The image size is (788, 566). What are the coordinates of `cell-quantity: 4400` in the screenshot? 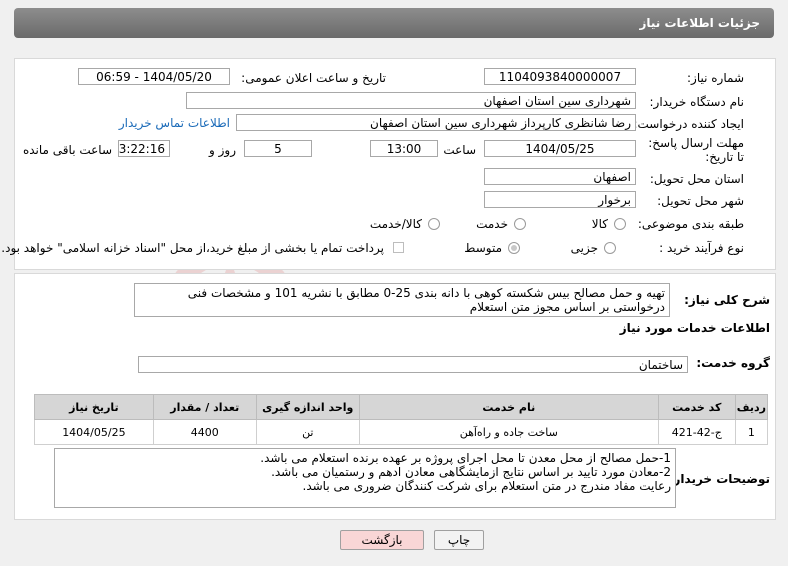 It's located at (204, 432).